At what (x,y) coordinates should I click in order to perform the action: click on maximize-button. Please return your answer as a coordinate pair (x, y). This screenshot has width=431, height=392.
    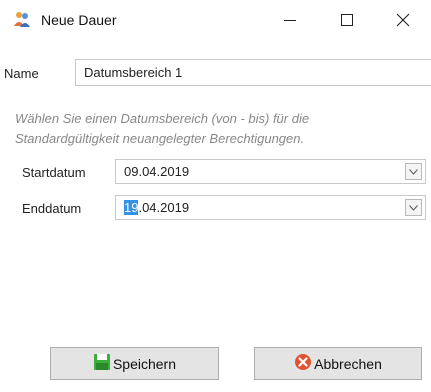
    Looking at the image, I should click on (347, 20).